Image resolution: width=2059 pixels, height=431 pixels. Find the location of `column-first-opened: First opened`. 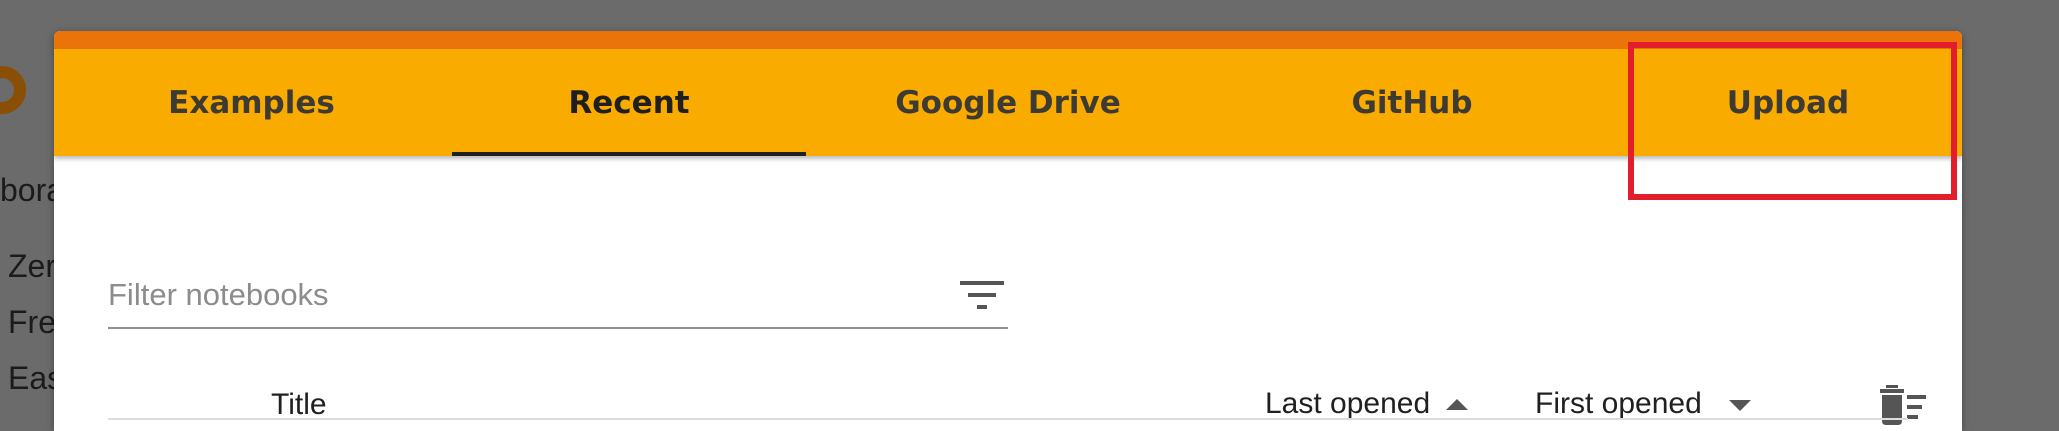

column-first-opened: First opened is located at coordinates (1618, 404).